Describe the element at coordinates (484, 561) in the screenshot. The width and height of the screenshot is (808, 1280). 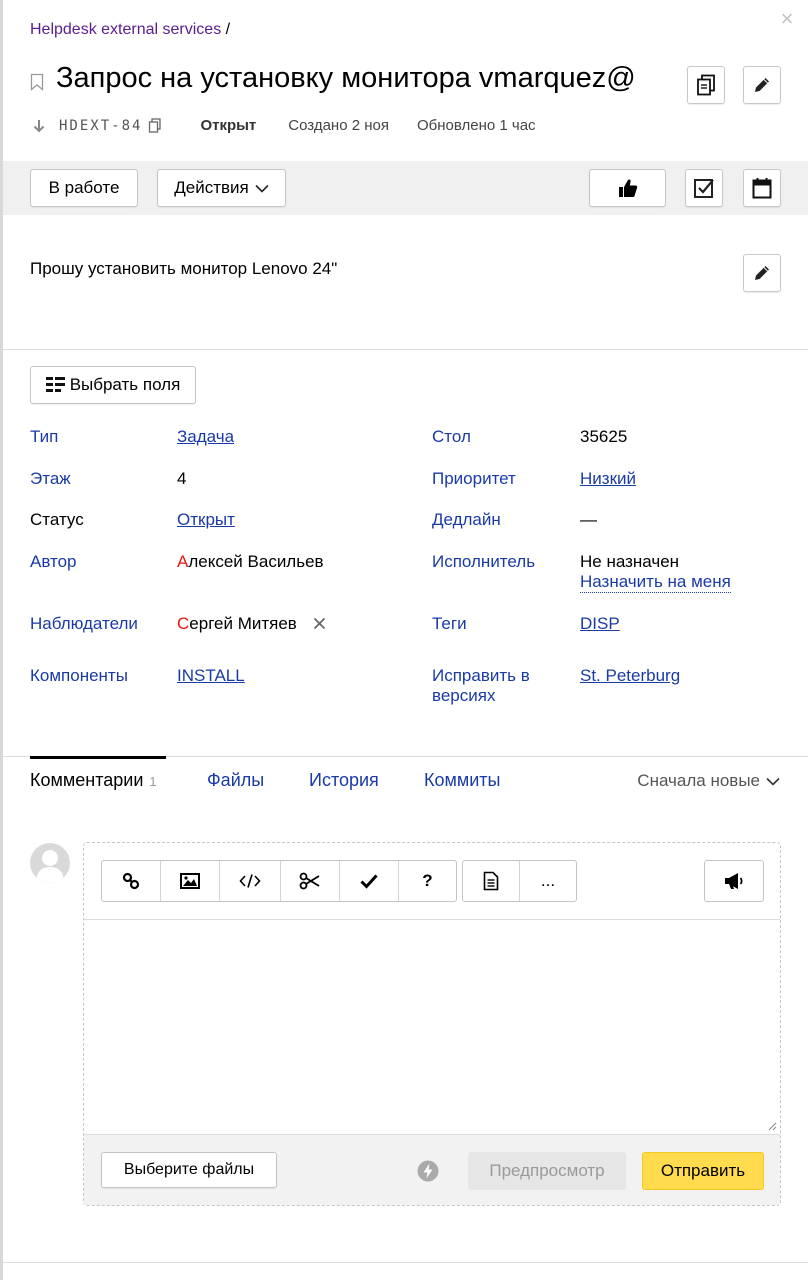
I see `field-label-assignee: Исполнитель` at that location.